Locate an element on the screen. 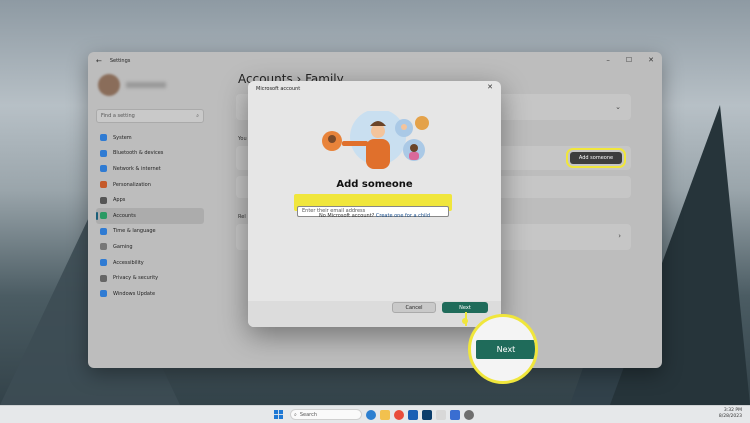  settings-title: Settings is located at coordinates (120, 61).